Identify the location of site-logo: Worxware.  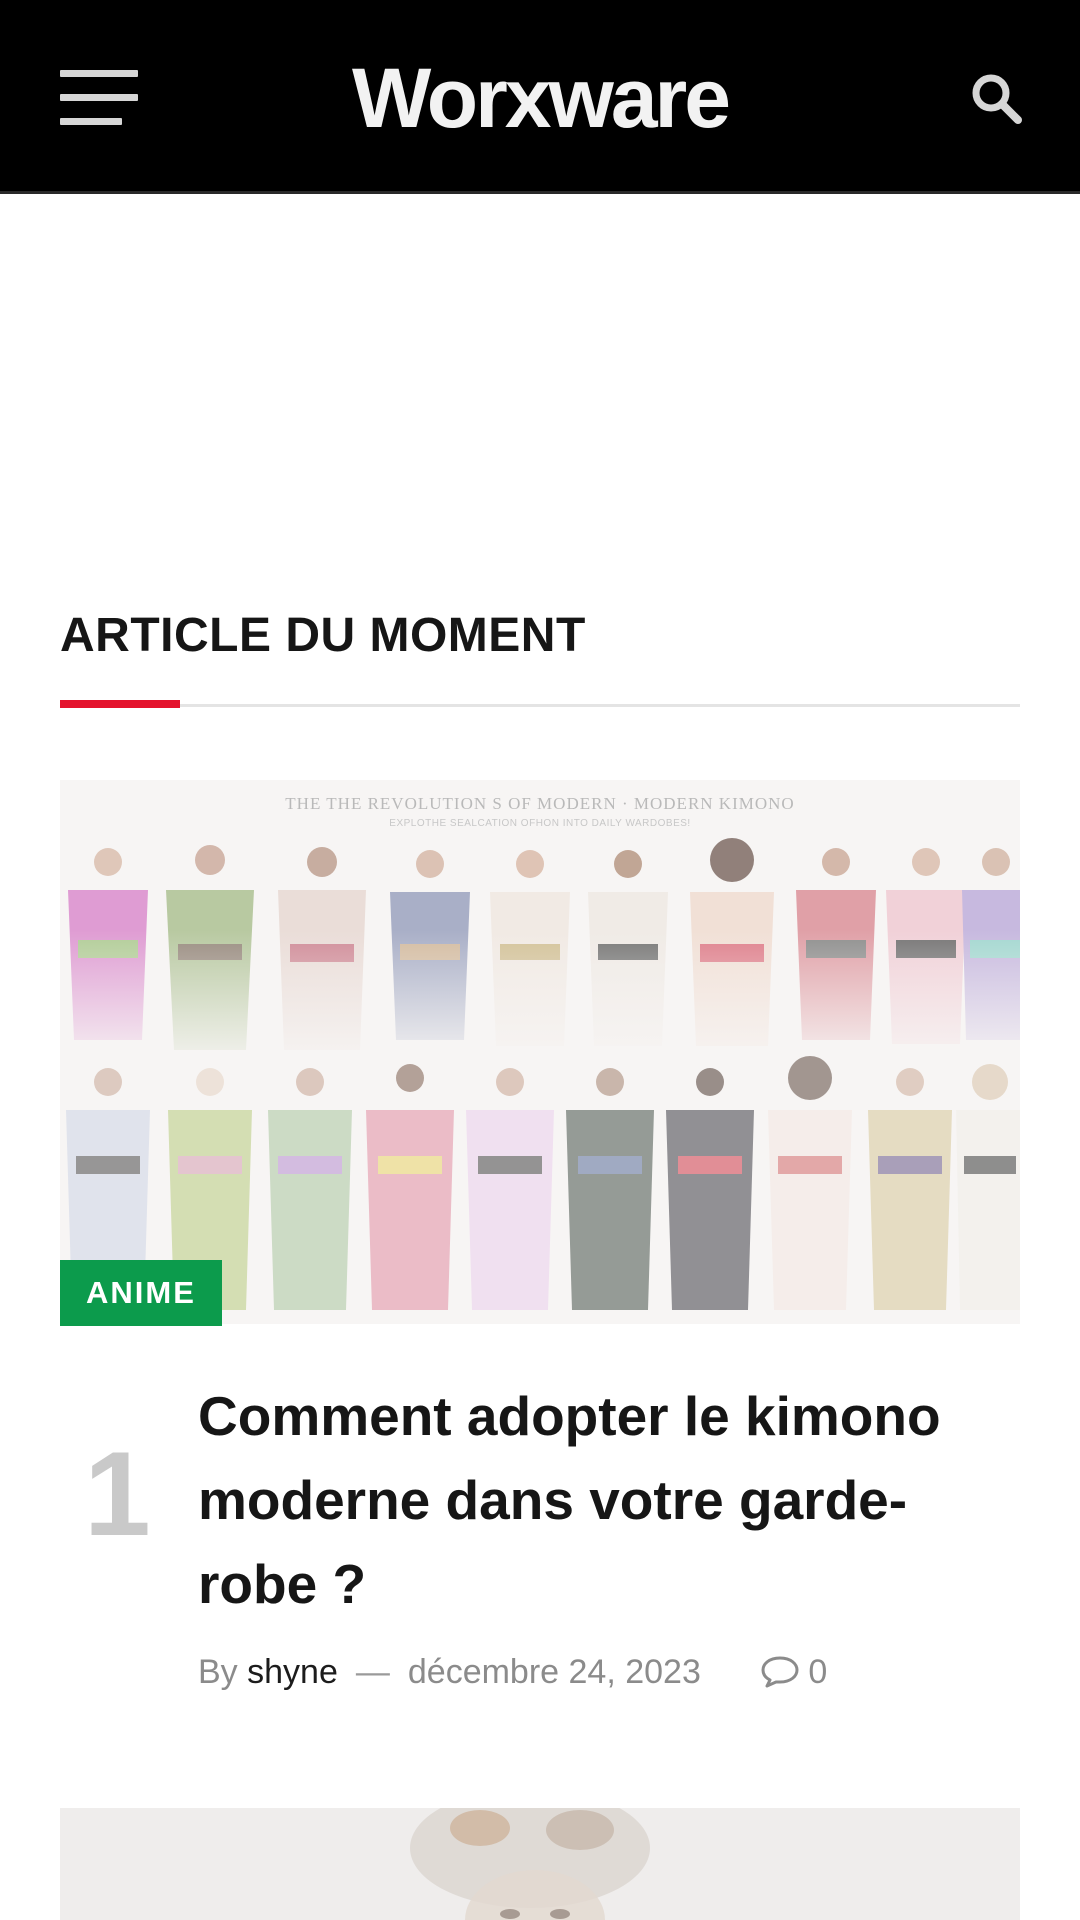
(540, 98).